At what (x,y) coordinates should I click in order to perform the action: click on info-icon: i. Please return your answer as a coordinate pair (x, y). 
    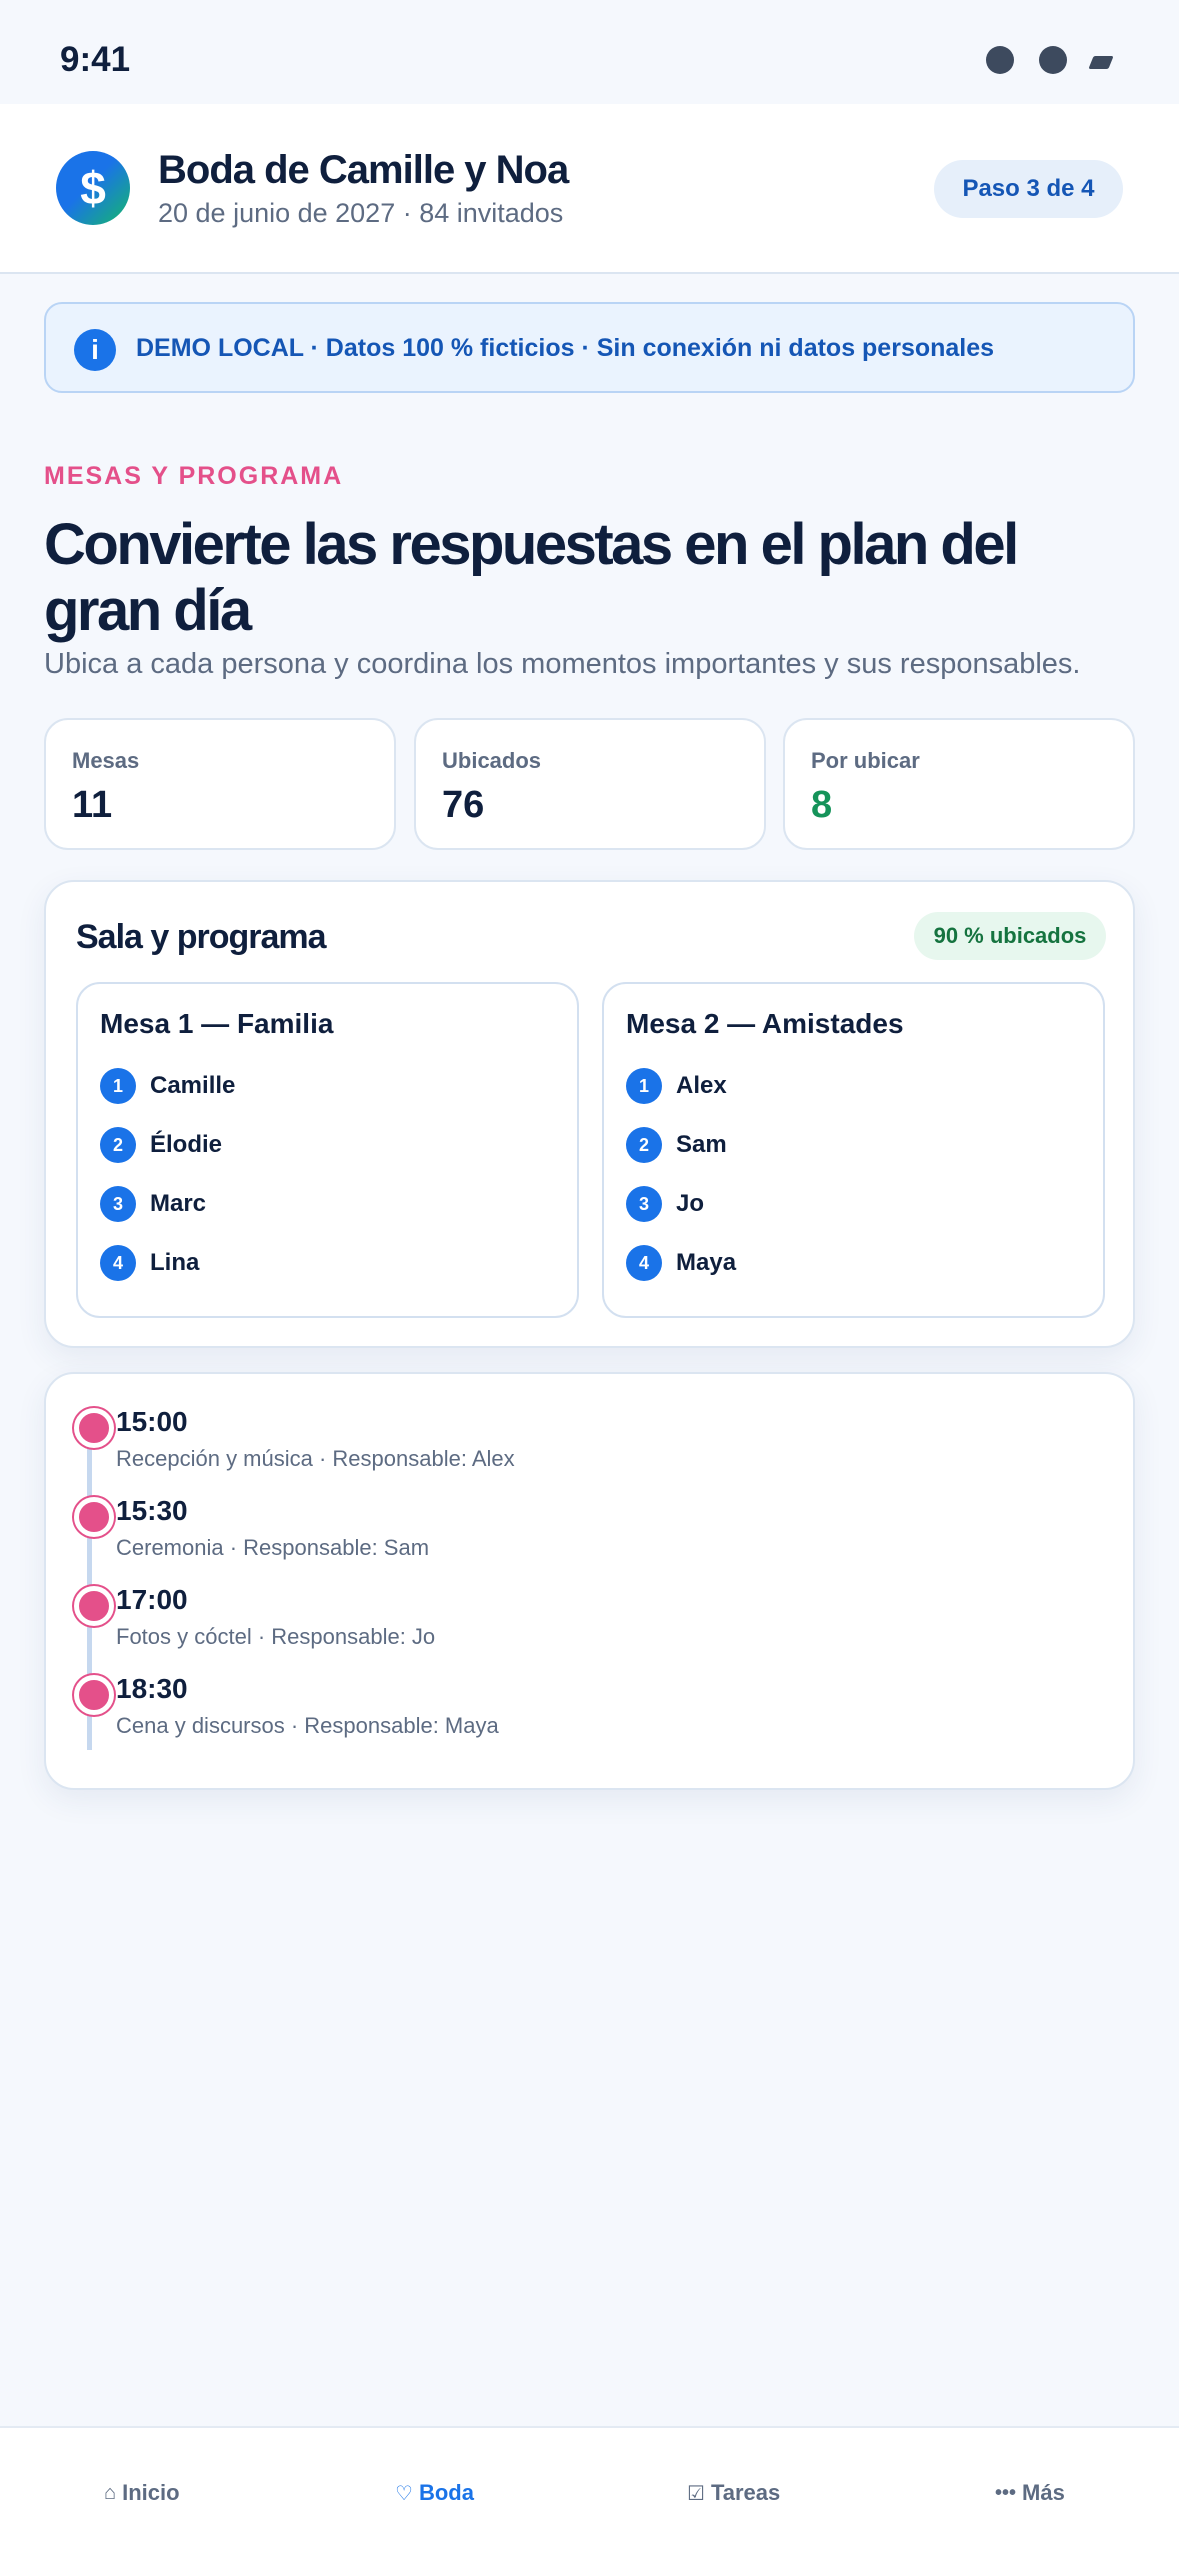
    Looking at the image, I should click on (95, 350).